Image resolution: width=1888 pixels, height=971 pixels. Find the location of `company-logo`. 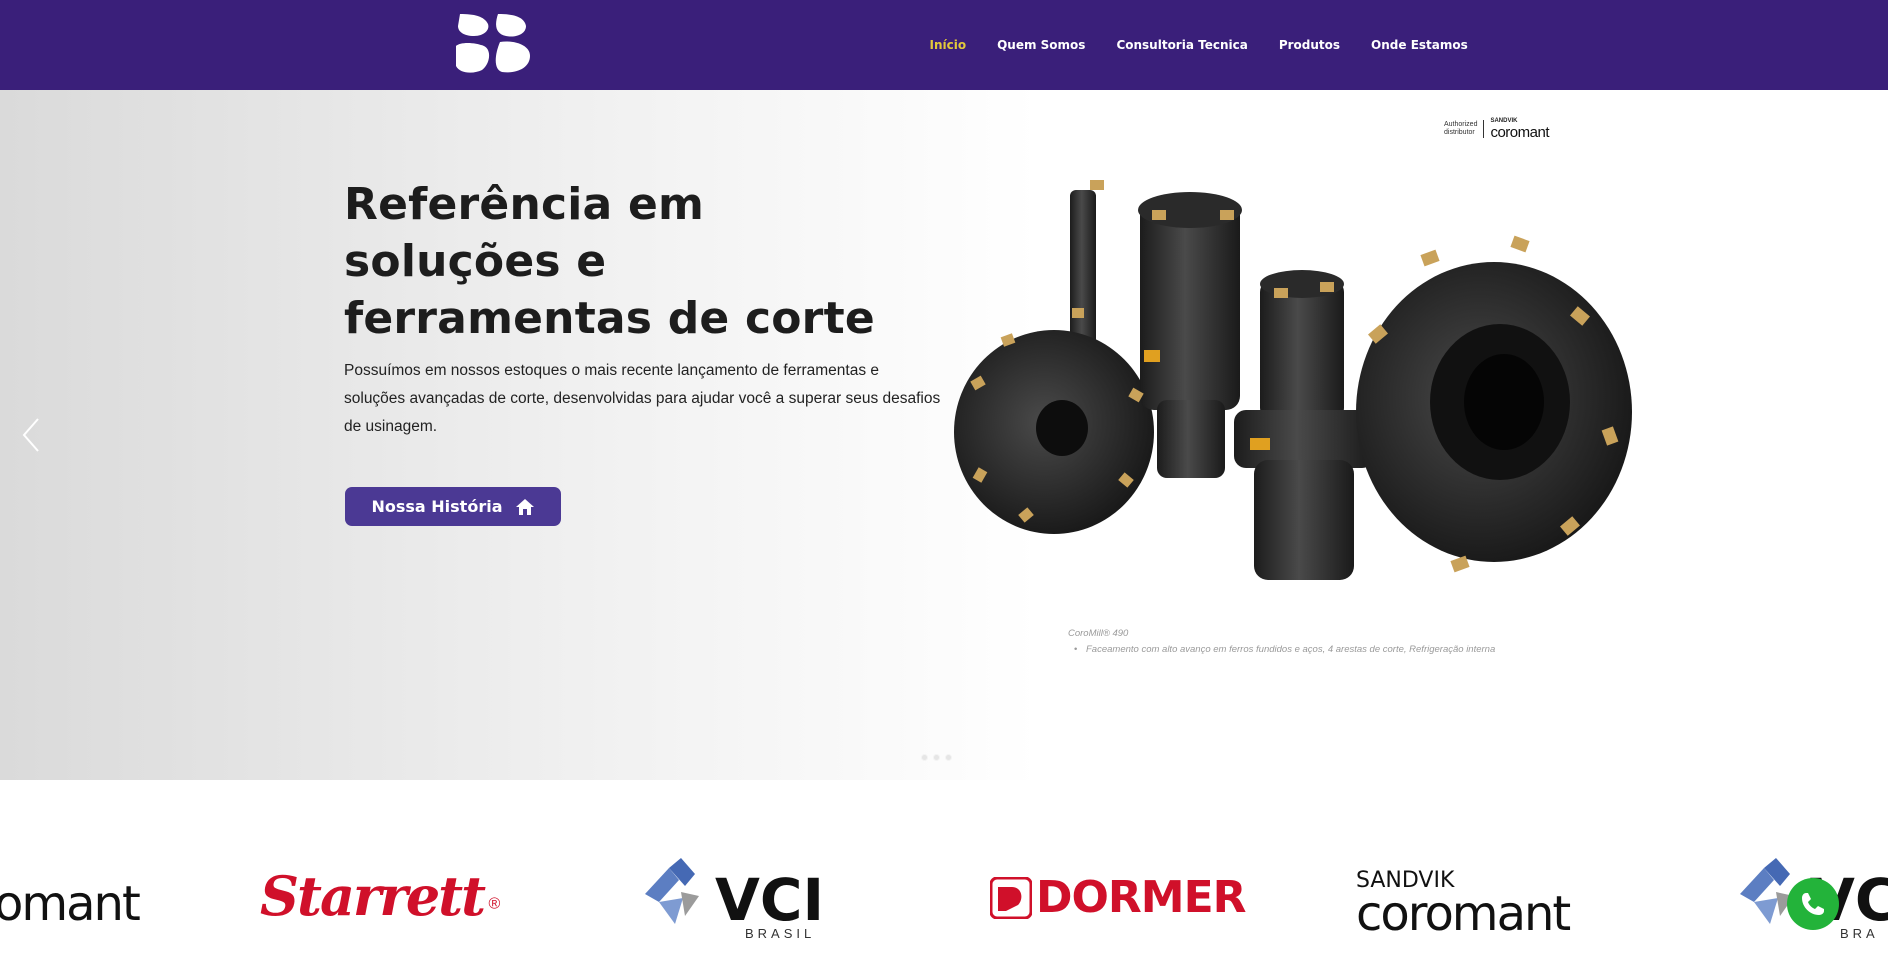

company-logo is located at coordinates (493, 43).